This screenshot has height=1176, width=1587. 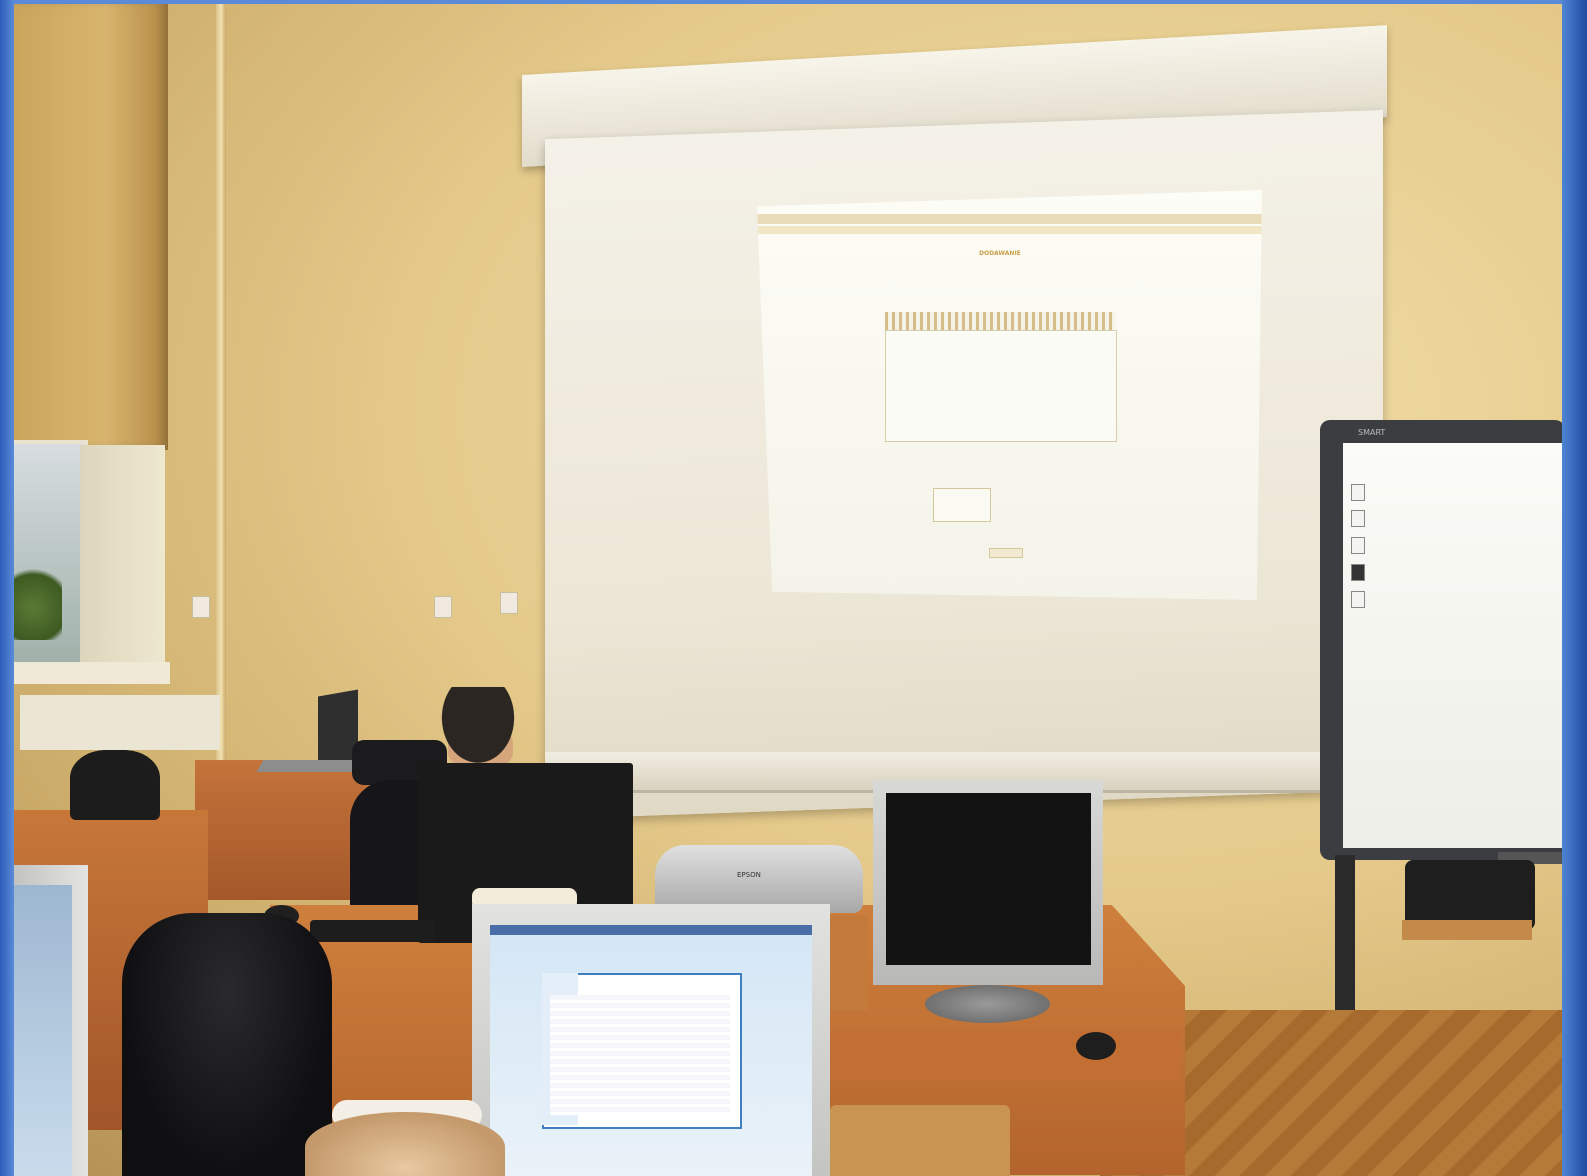 I want to click on projected-list-box, so click(x=962, y=505).